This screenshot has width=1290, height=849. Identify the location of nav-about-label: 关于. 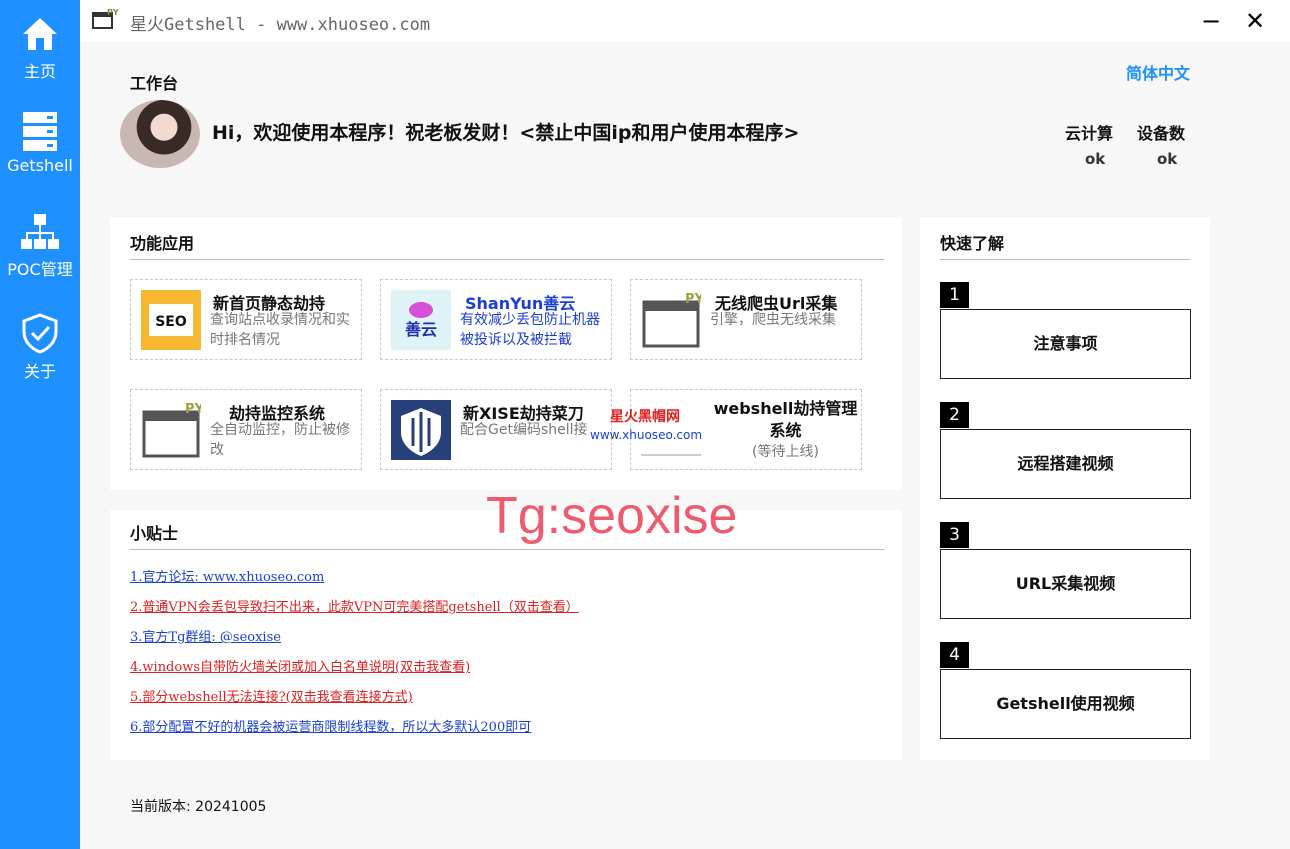
(39, 371).